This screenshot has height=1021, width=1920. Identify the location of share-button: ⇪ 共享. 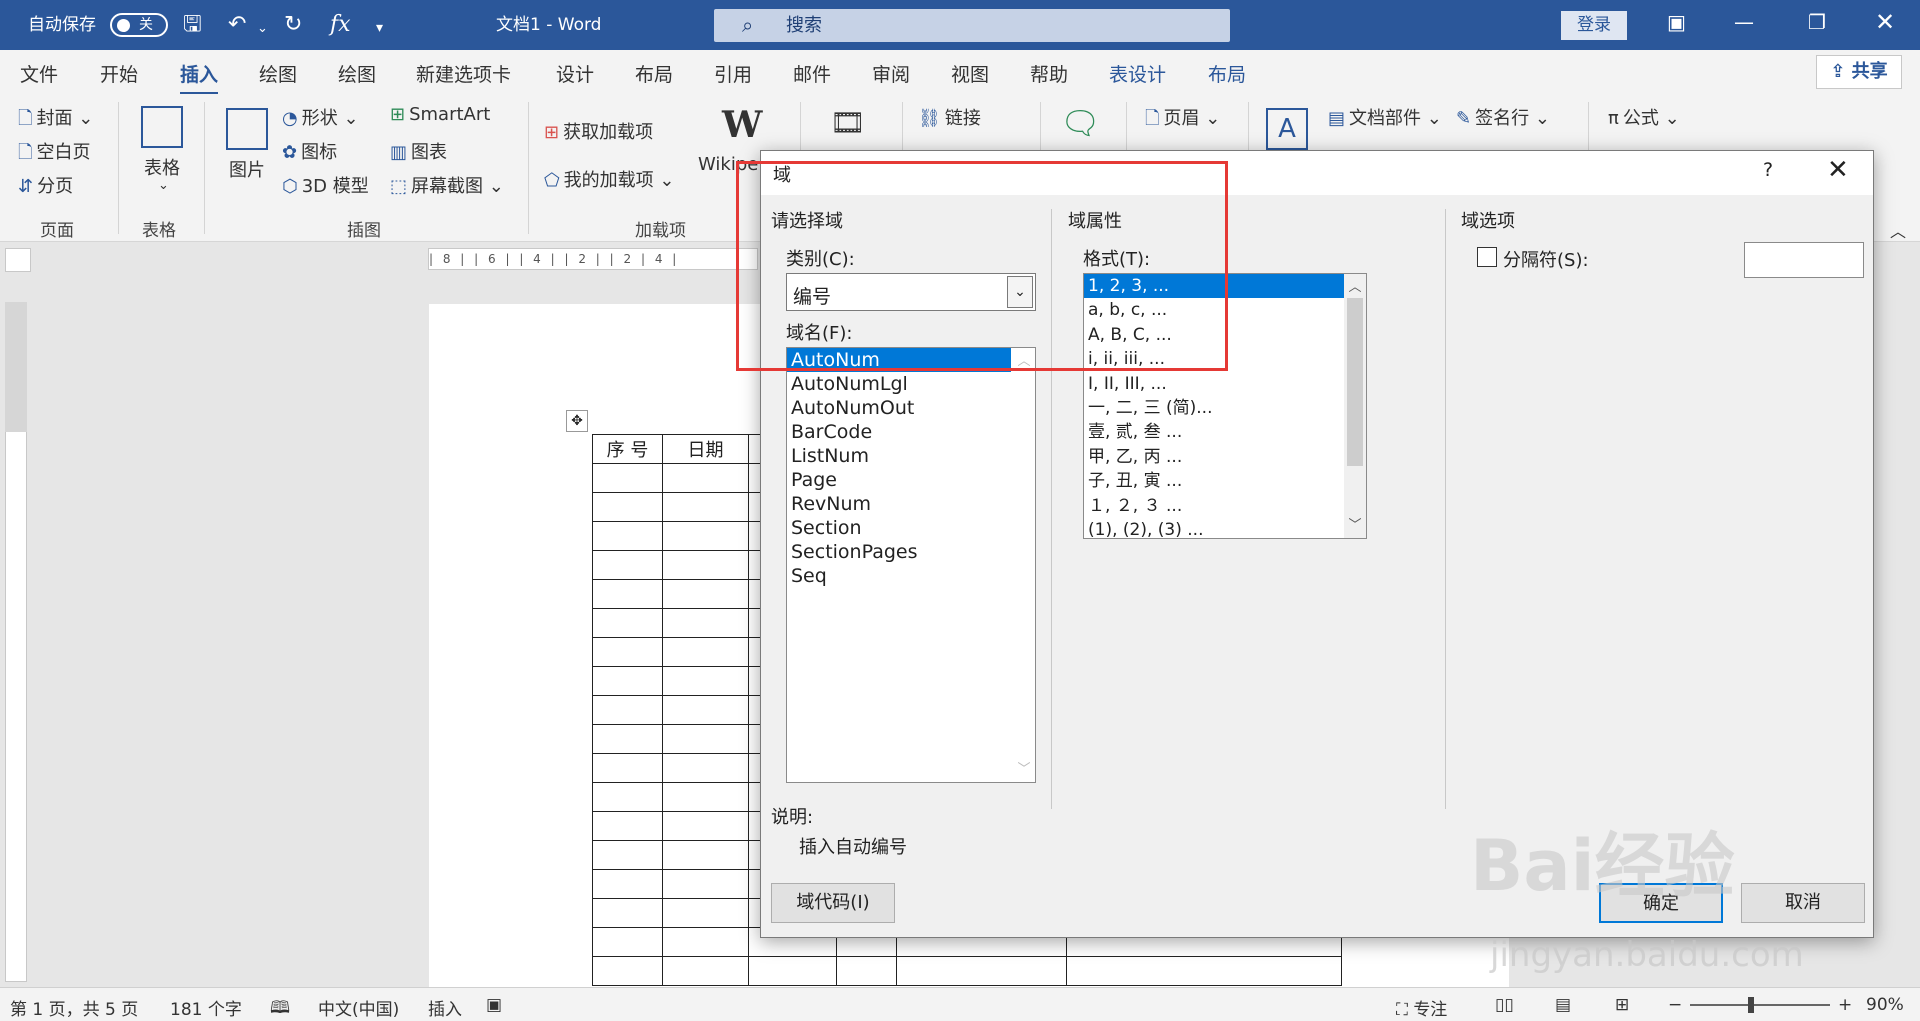
(1859, 72).